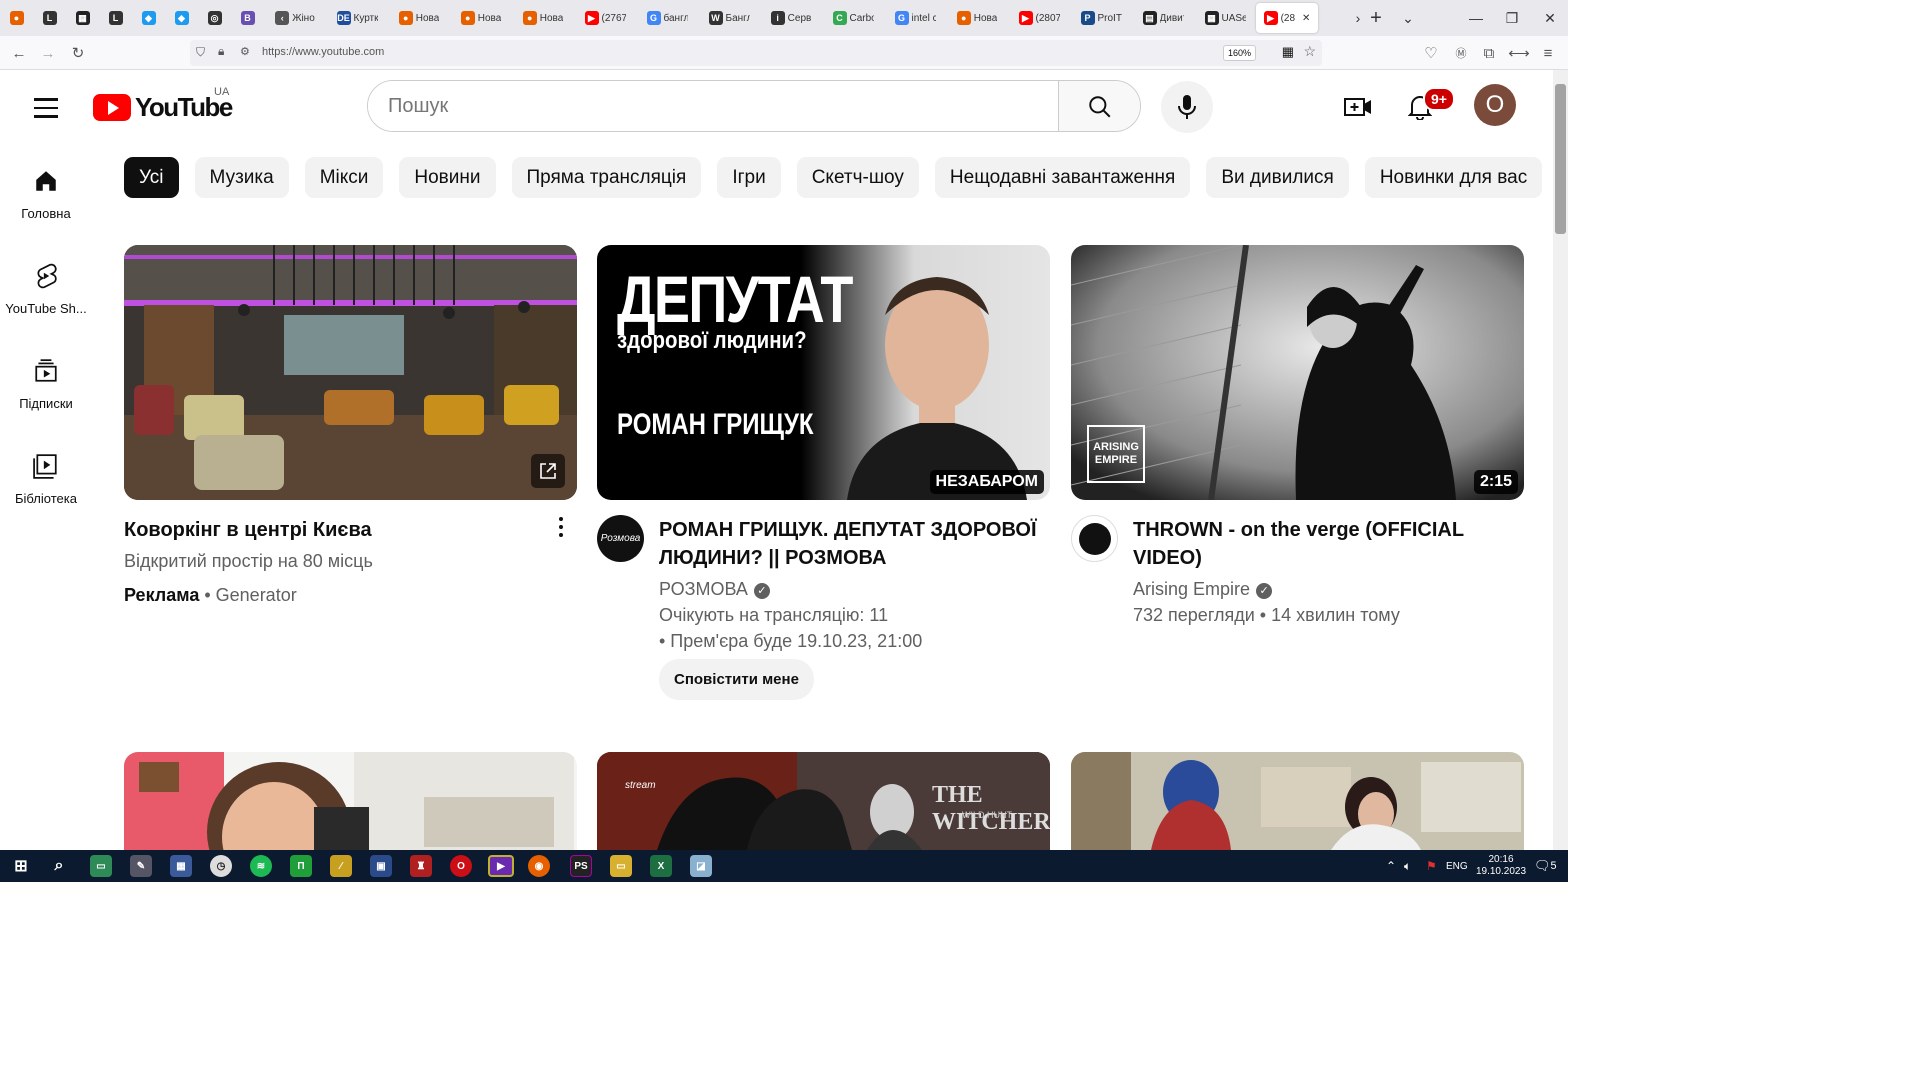  I want to click on browser-tab: ▶(2767), so click(605, 18).